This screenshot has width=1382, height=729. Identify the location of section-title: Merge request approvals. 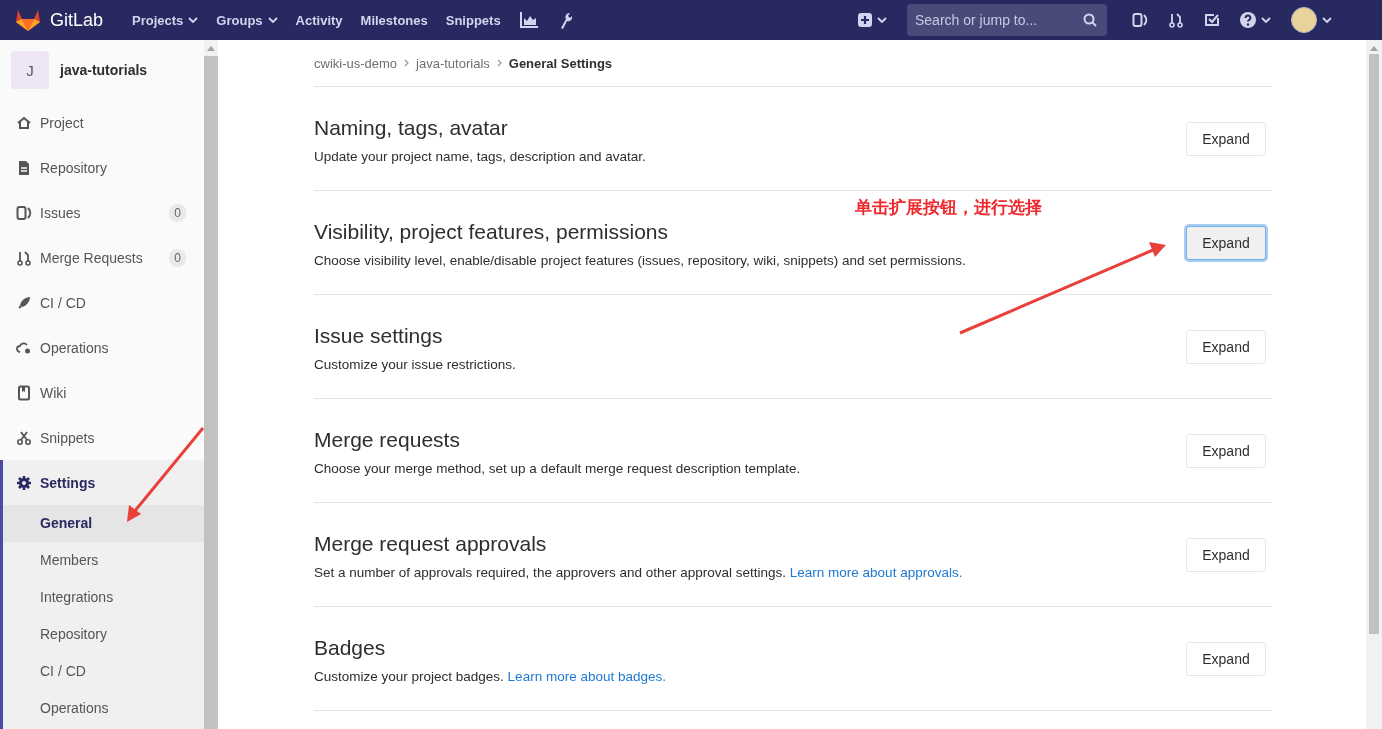
(431, 543).